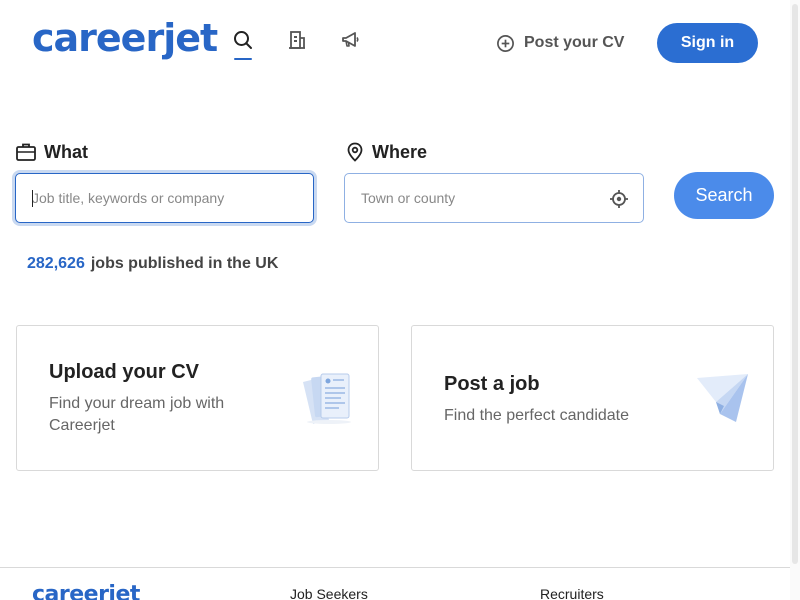  I want to click on card-subtitle: Find your dream job with Careerjet, so click(137, 414).